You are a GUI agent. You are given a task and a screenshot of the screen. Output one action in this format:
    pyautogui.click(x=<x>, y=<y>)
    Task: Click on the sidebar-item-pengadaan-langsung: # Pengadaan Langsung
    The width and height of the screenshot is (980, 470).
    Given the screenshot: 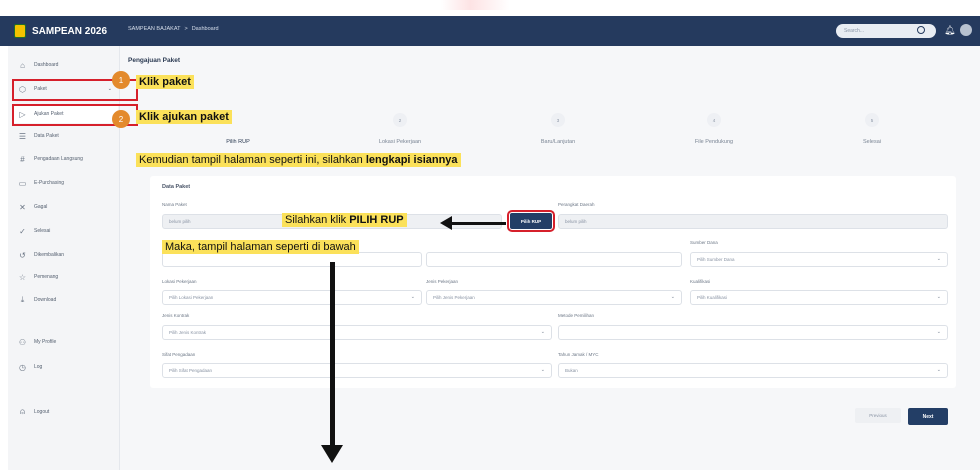 What is the action you would take?
    pyautogui.click(x=66, y=159)
    